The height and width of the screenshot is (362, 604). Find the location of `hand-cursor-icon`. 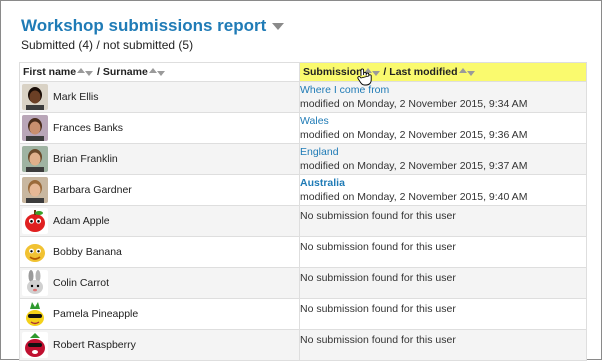

hand-cursor-icon is located at coordinates (364, 77).